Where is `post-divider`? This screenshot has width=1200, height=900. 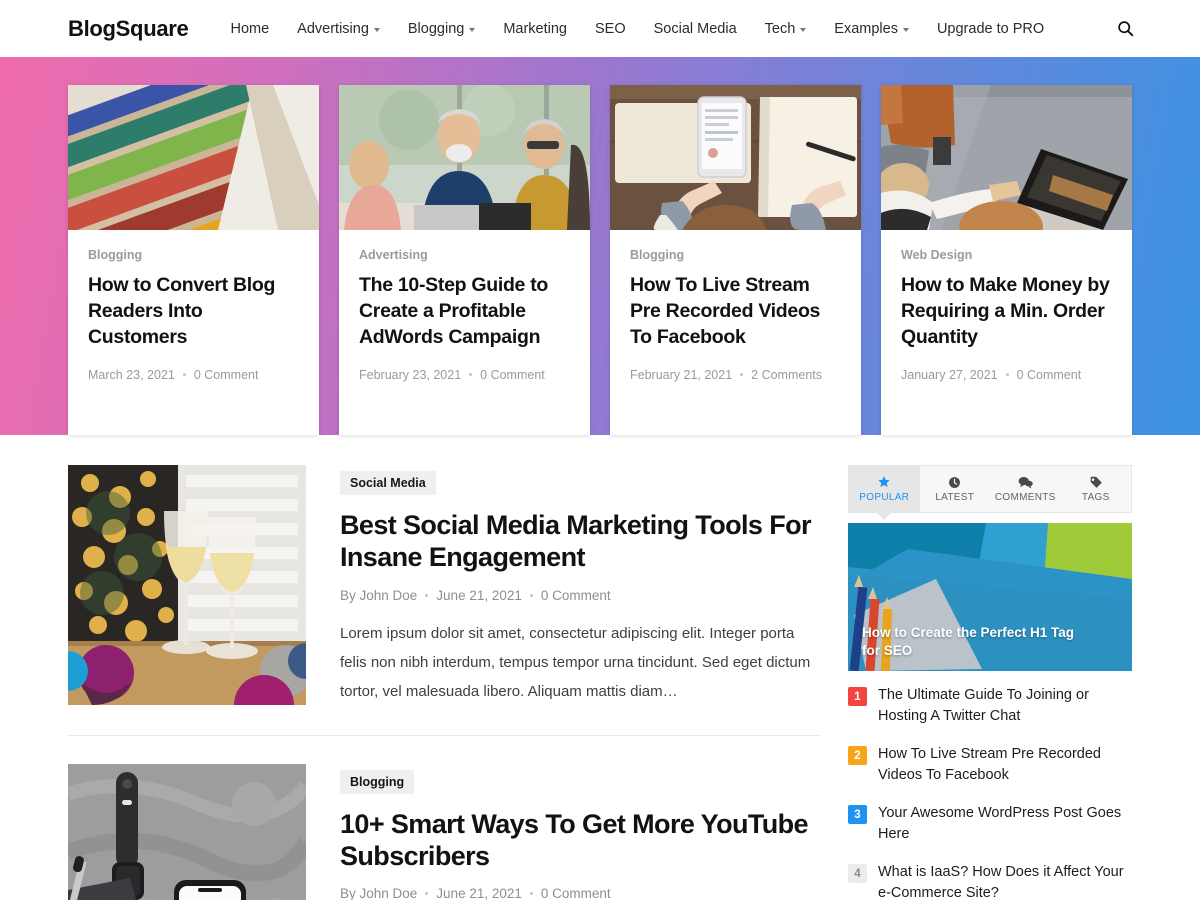
post-divider is located at coordinates (444, 735).